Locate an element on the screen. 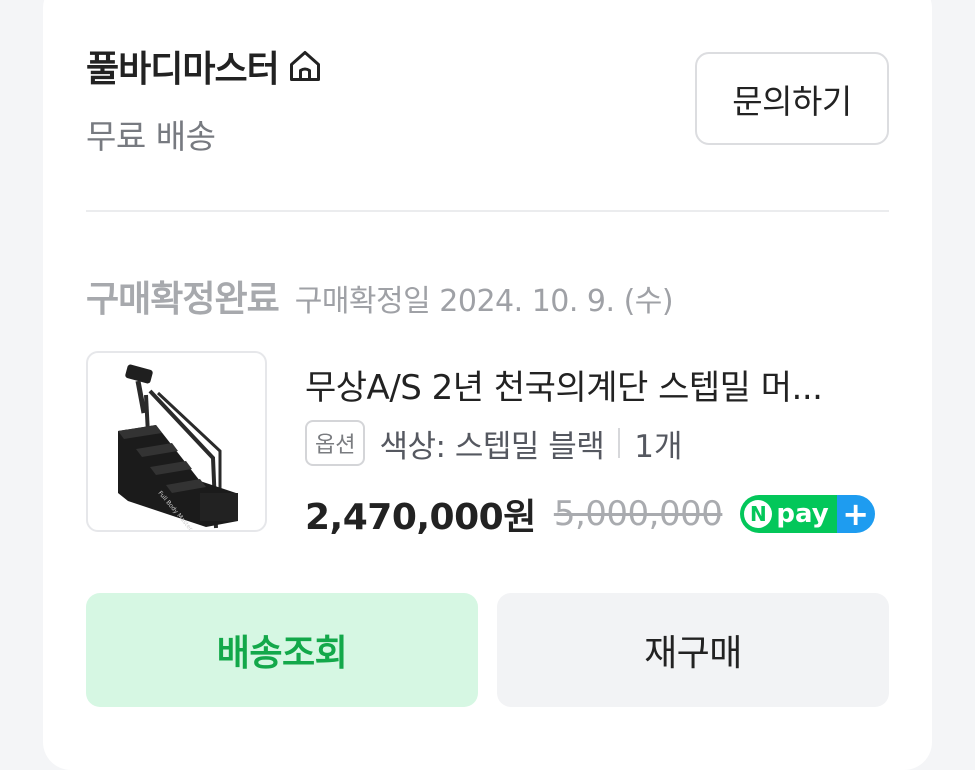  npay-plus-badge: N pay + is located at coordinates (807, 514).